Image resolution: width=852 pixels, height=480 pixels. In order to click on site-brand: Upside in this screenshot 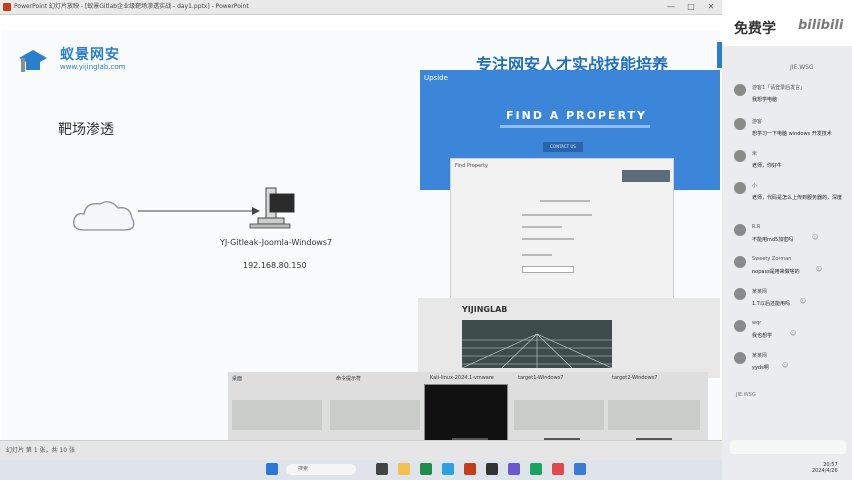, I will do `click(436, 78)`.